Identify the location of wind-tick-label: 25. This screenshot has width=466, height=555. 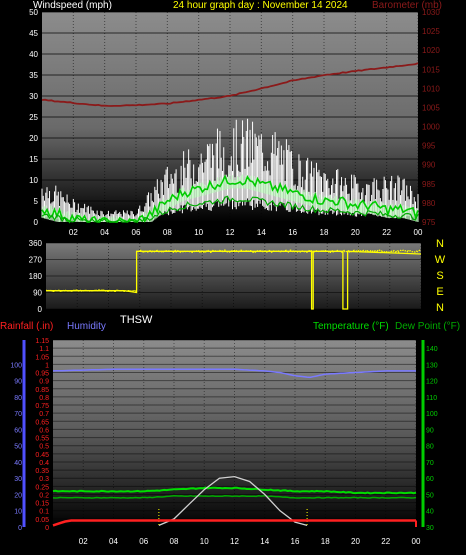
(33, 117).